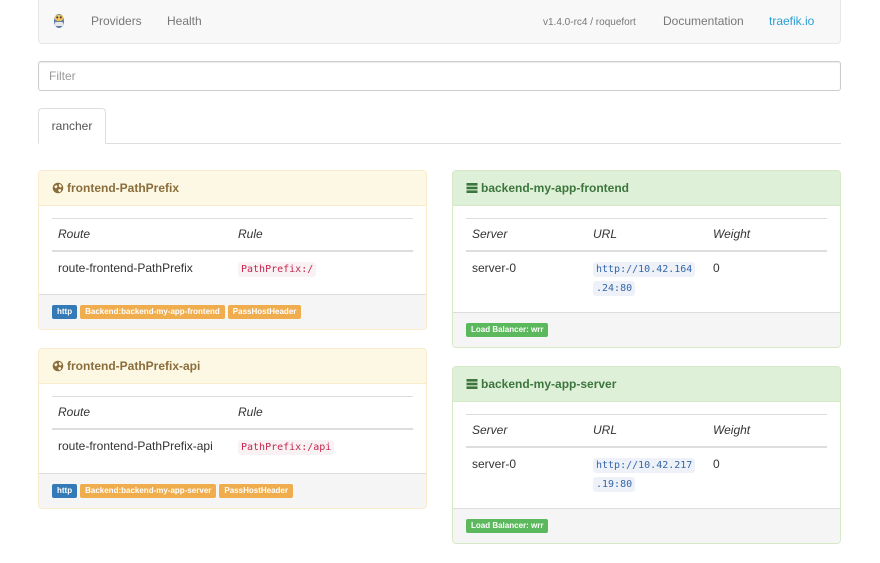  What do you see at coordinates (232, 269) in the screenshot?
I see `table-row: route-frontend-PathPrefix PathPrefix:/` at bounding box center [232, 269].